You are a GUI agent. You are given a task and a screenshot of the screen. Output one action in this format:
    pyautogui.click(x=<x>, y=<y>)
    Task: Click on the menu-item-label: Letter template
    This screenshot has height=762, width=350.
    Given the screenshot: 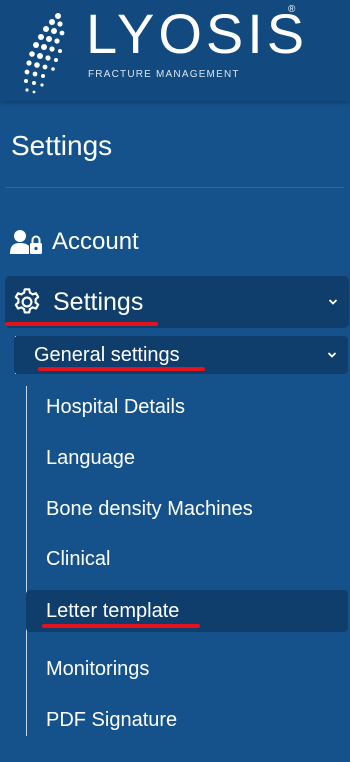 What is the action you would take?
    pyautogui.click(x=113, y=610)
    